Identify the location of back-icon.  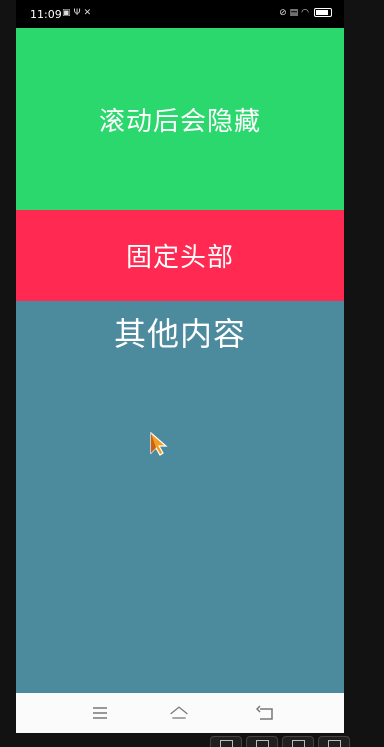
(266, 713).